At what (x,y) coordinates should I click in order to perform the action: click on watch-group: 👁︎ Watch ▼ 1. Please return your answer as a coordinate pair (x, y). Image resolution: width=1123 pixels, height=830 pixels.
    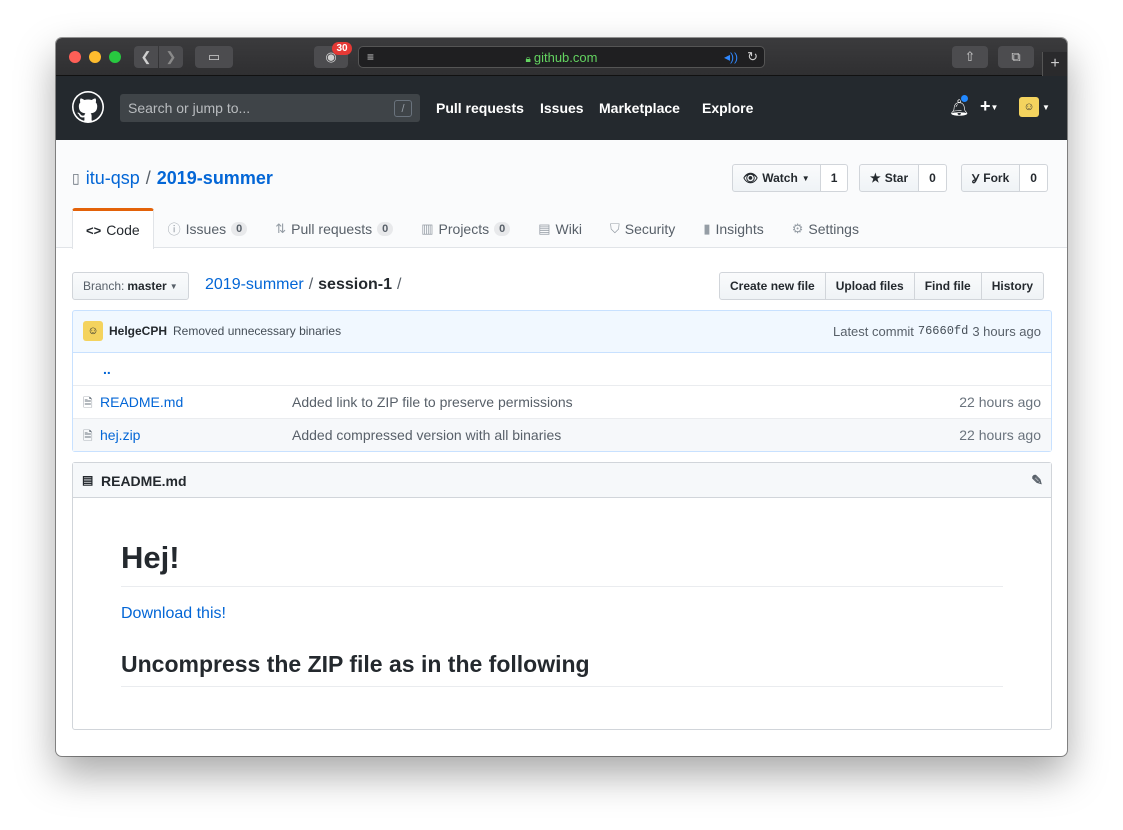
    Looking at the image, I should click on (790, 178).